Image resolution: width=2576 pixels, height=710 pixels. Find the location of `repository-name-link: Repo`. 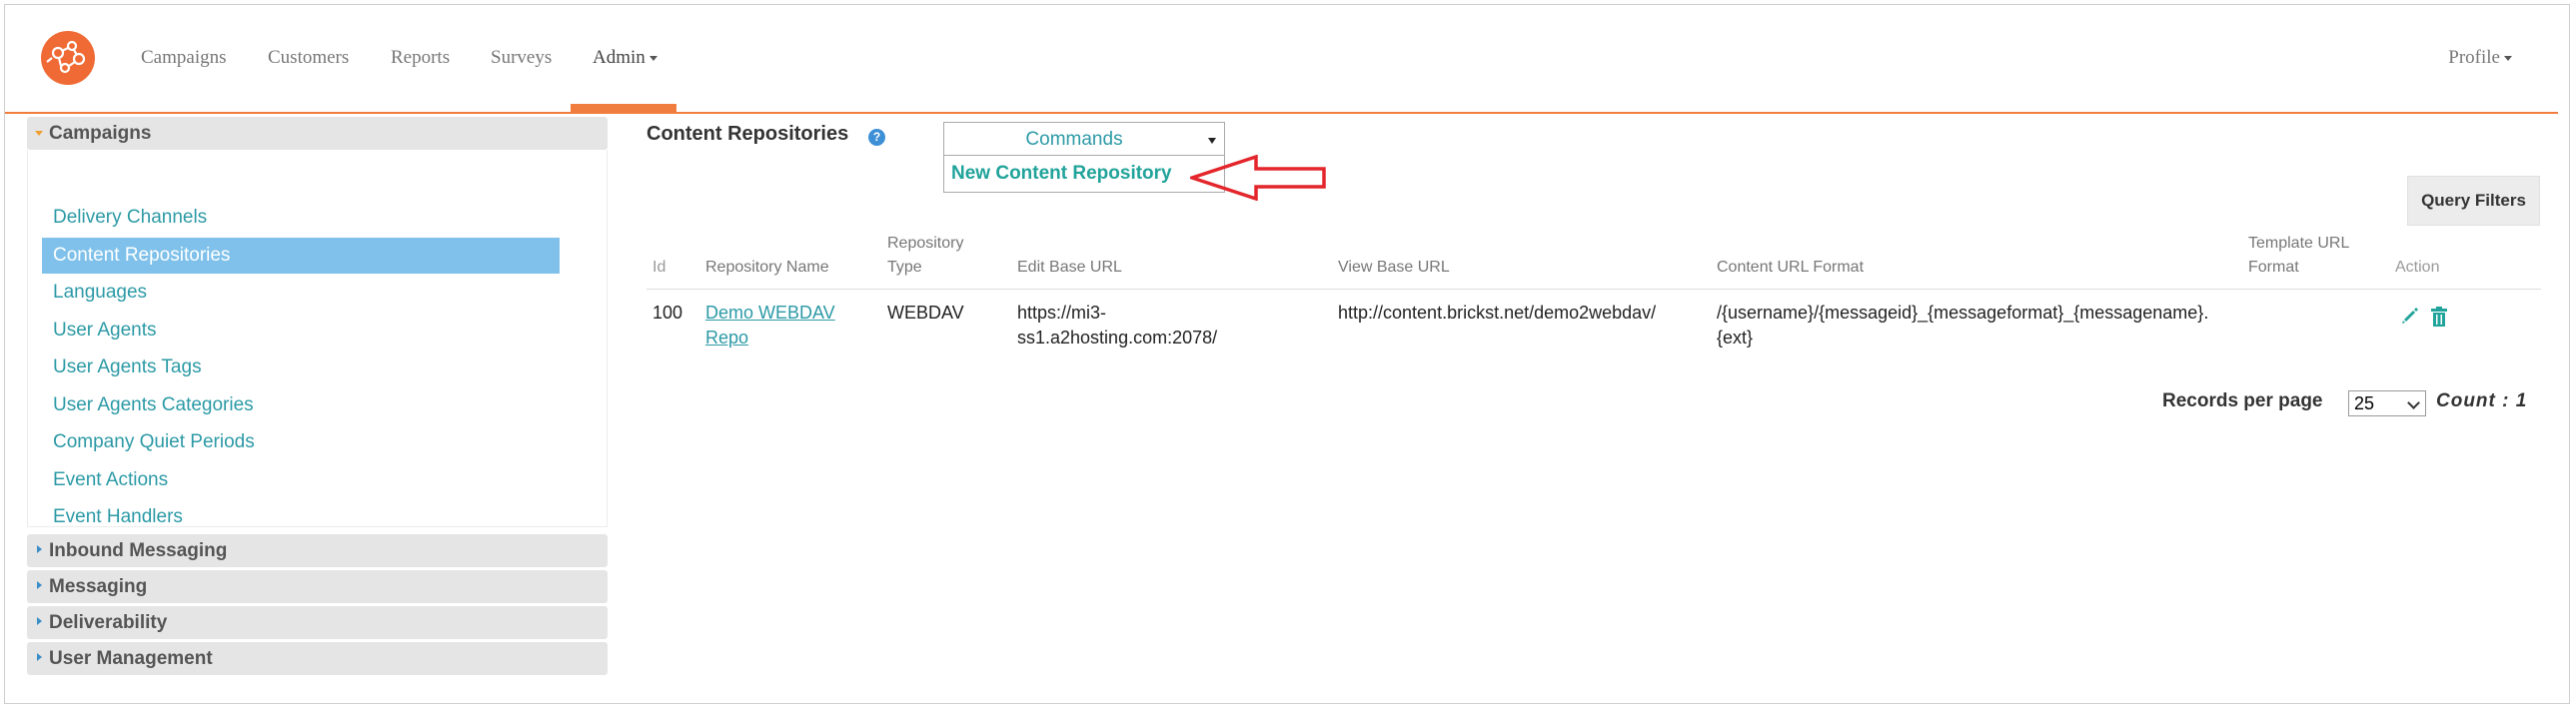

repository-name-link: Repo is located at coordinates (726, 338).